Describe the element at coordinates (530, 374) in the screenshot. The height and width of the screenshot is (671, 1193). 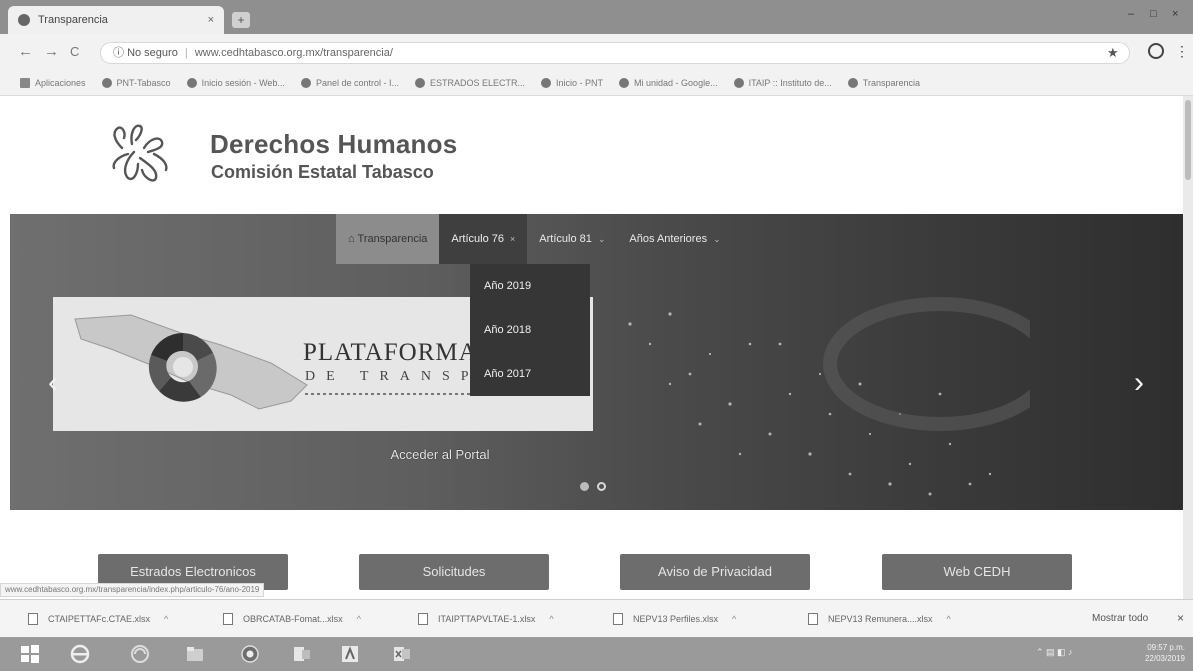
I see `dropdown-item-2017: Año 2017` at that location.